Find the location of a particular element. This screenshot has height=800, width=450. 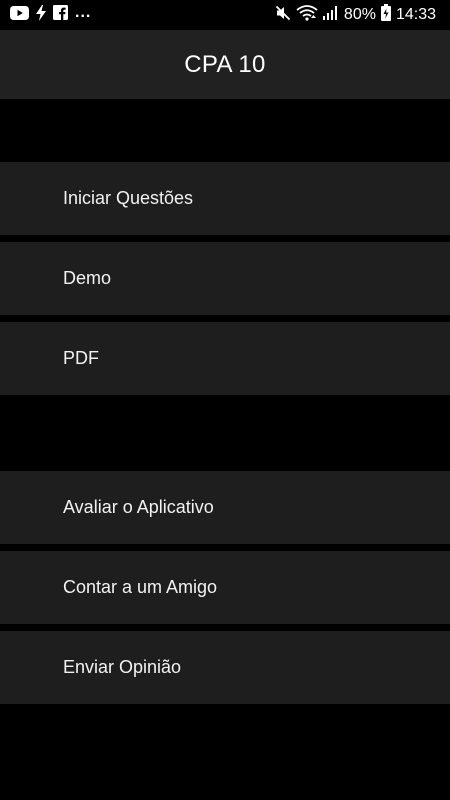

menu-item-label: Contar a um Amigo is located at coordinates (140, 587).